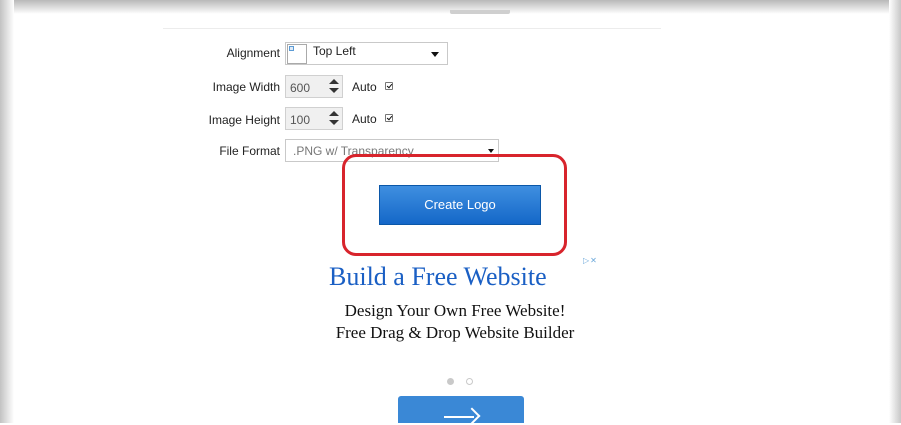 This screenshot has height=425, width=901. Describe the element at coordinates (366, 53) in the screenshot. I see `alignment-select: Top Left` at that location.